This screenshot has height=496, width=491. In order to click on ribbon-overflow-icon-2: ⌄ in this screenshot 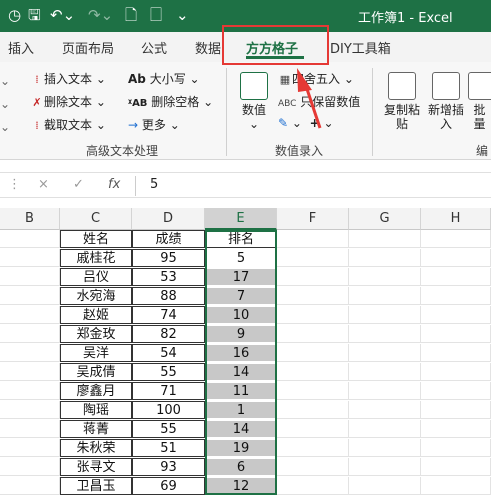, I will do `click(5, 104)`.